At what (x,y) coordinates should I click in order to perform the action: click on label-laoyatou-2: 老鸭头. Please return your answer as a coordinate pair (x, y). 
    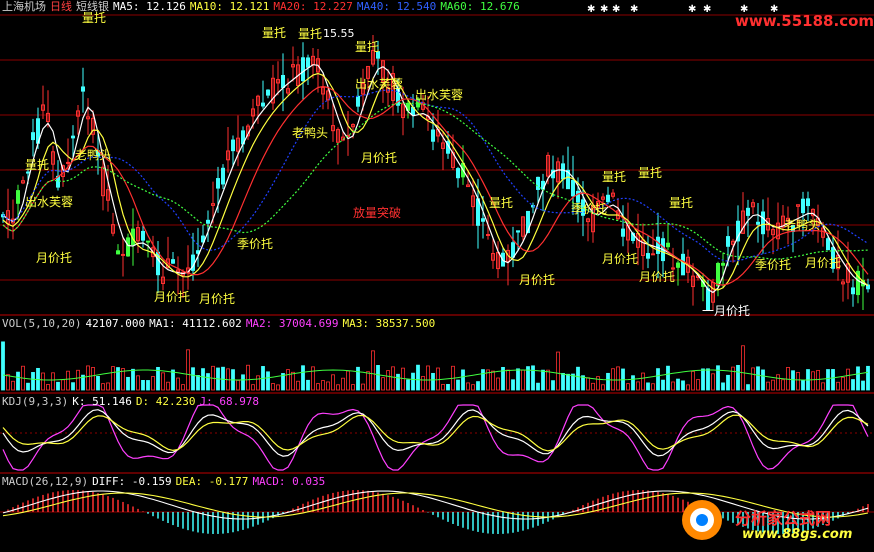
    Looking at the image, I should click on (93, 155).